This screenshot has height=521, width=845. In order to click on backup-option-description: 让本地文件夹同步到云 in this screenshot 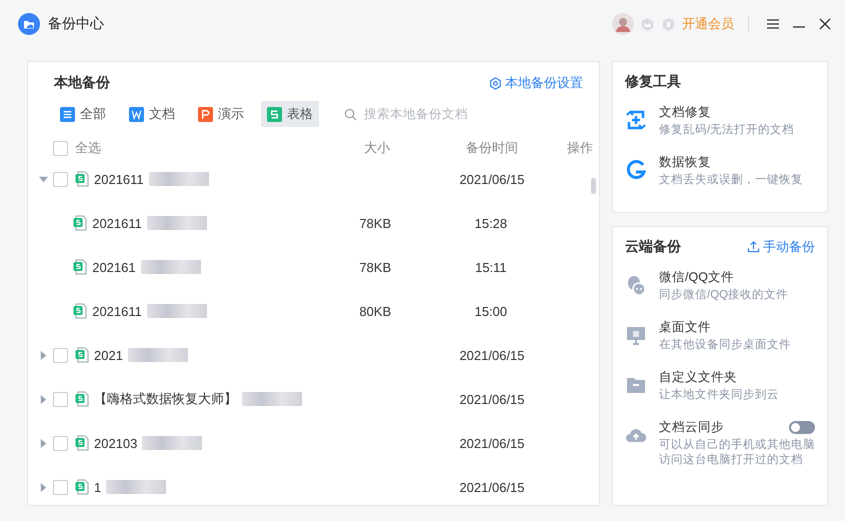, I will do `click(719, 395)`.